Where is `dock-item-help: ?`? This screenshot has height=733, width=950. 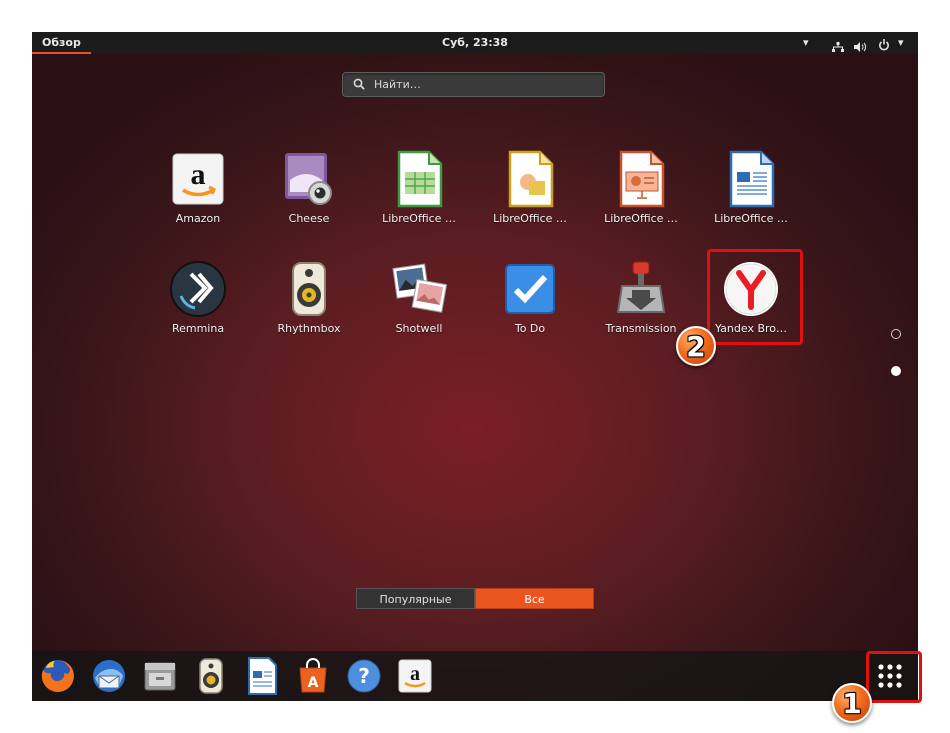 dock-item-help: ? is located at coordinates (364, 676).